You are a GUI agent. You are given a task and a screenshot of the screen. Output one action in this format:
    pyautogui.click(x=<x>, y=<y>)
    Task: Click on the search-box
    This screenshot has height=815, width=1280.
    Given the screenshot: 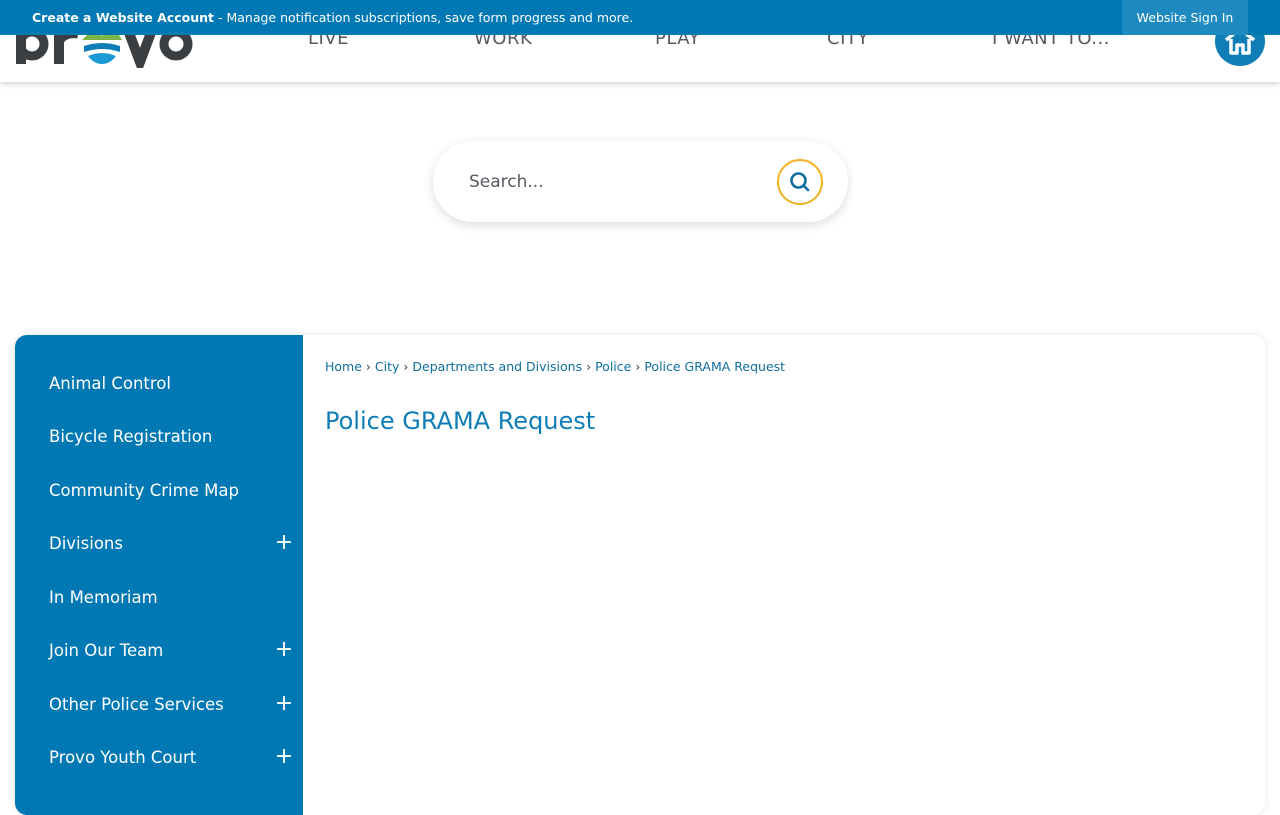 What is the action you would take?
    pyautogui.click(x=640, y=181)
    